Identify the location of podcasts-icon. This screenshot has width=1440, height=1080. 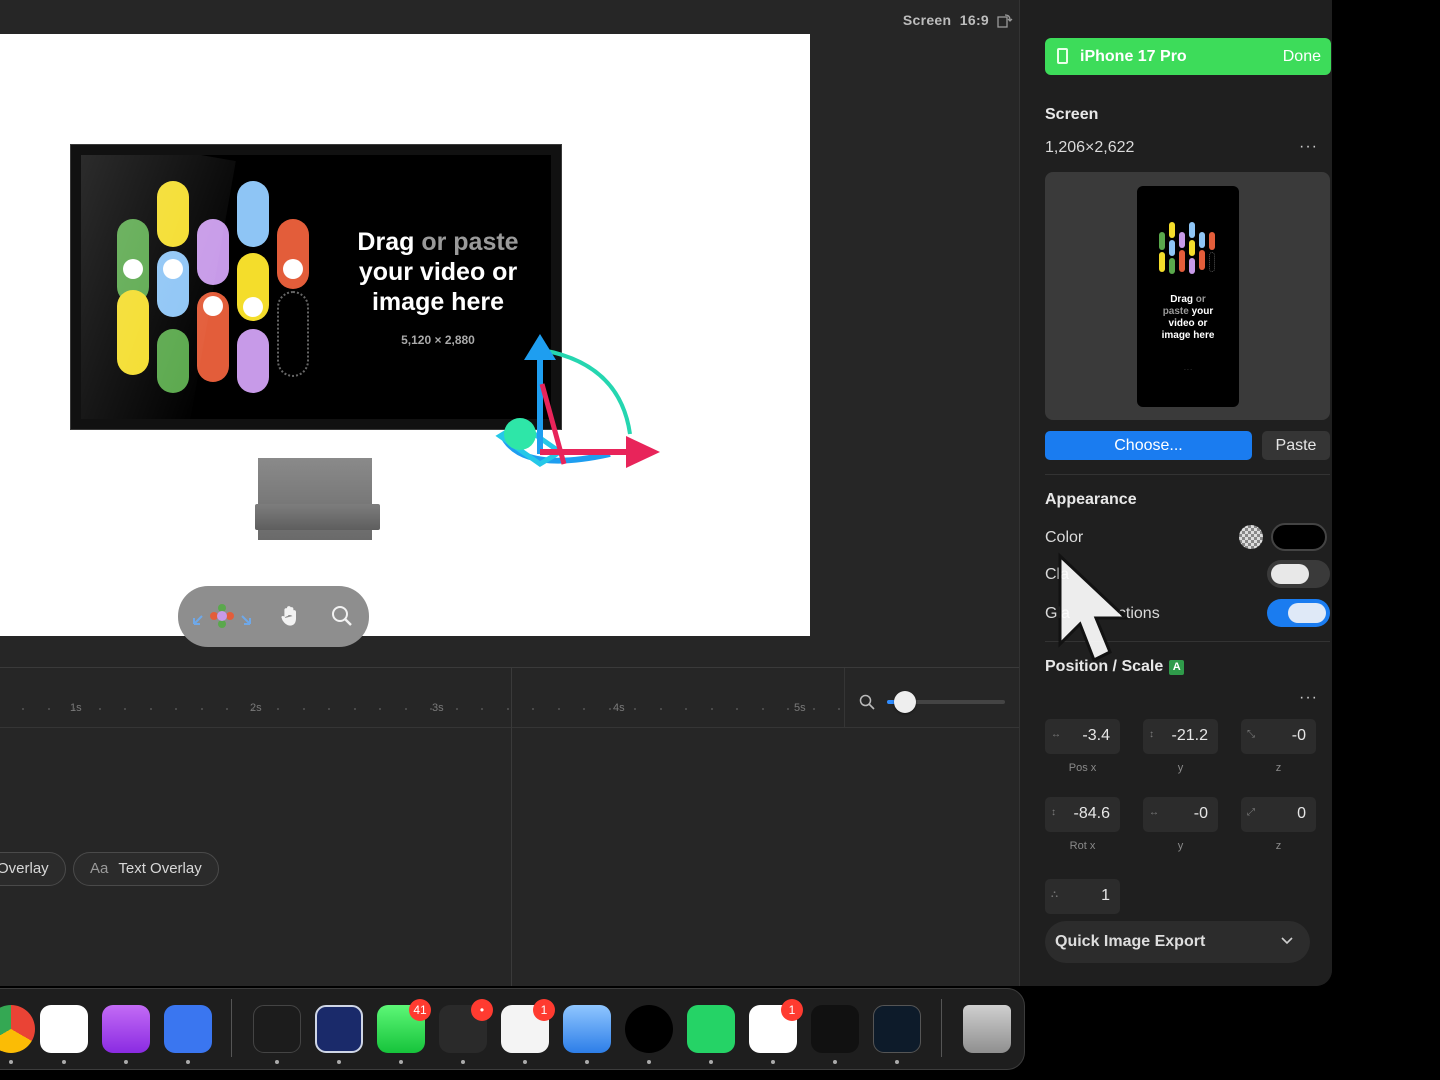
(126, 1029).